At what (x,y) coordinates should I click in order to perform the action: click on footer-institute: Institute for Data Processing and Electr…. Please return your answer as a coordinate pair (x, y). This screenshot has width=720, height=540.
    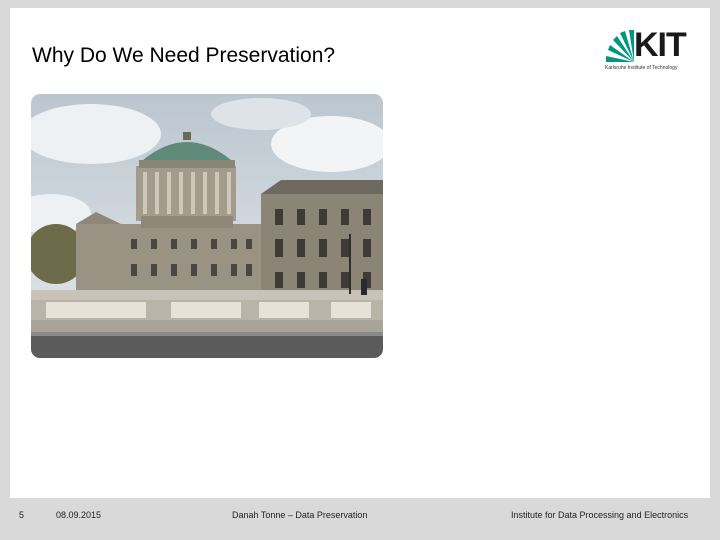
    Looking at the image, I should click on (600, 515).